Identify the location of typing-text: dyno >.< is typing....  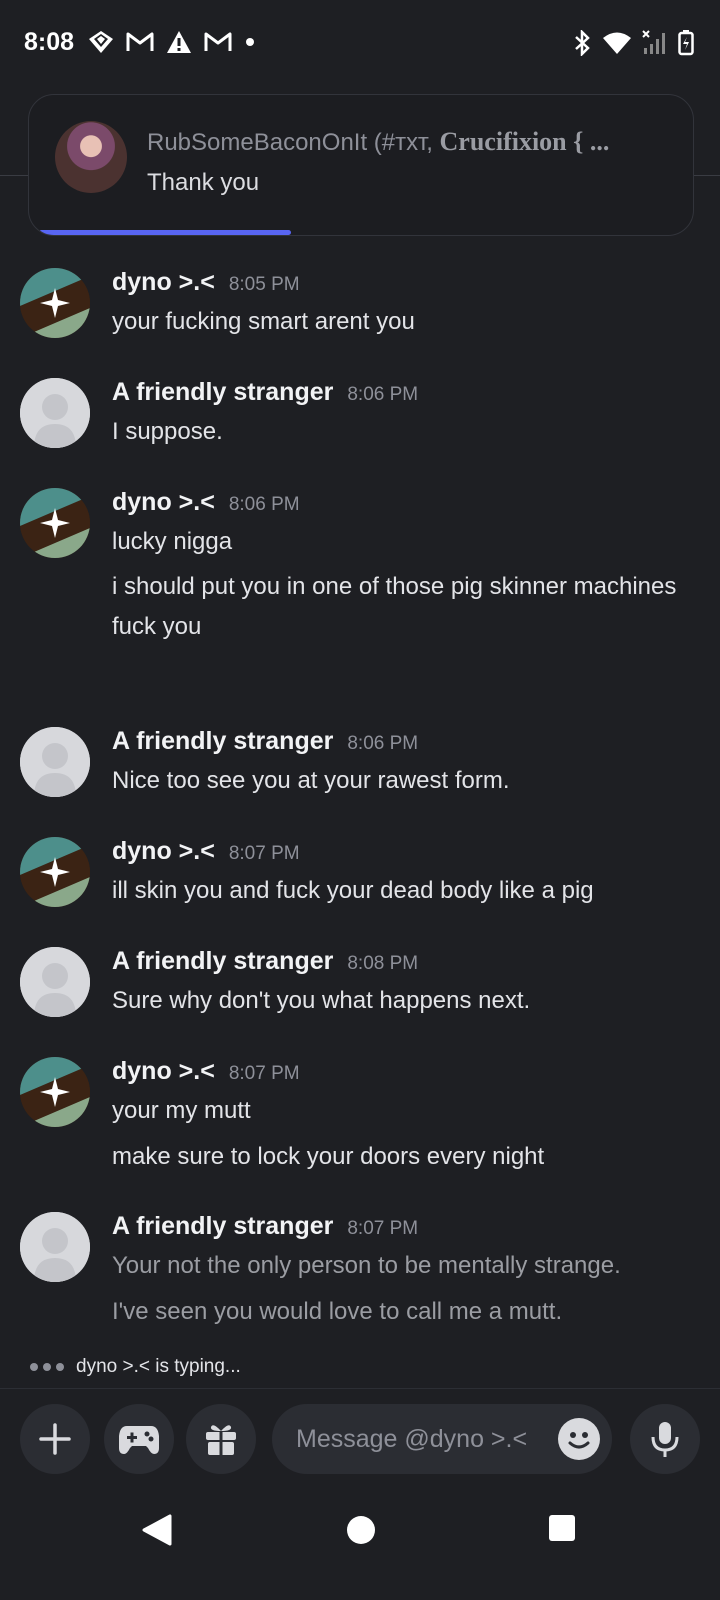
(158, 1366).